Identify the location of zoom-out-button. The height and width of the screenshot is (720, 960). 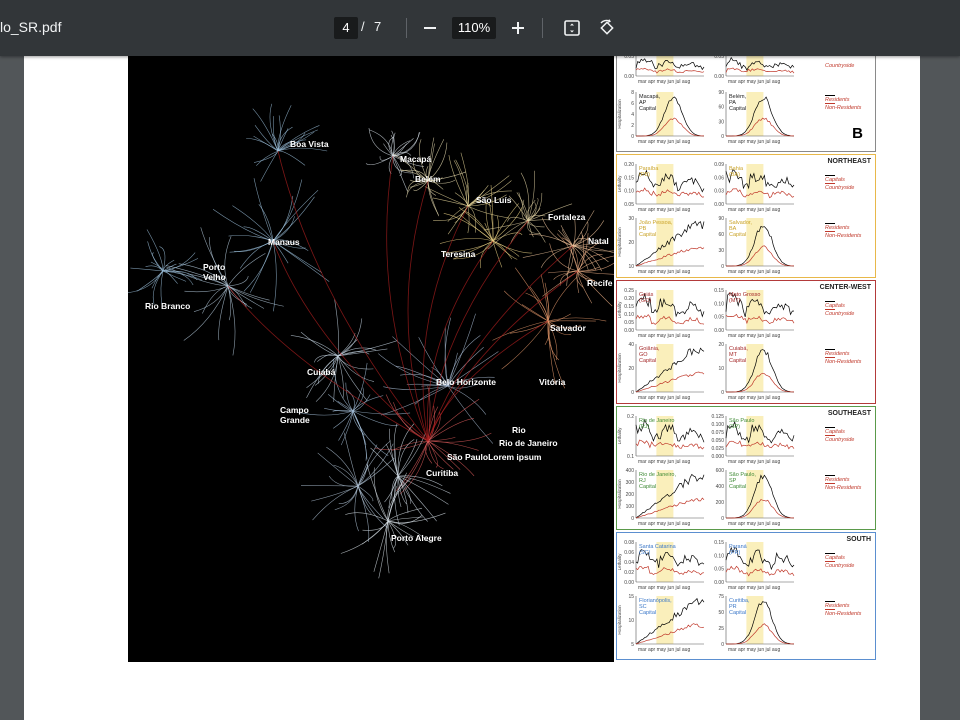
(430, 28).